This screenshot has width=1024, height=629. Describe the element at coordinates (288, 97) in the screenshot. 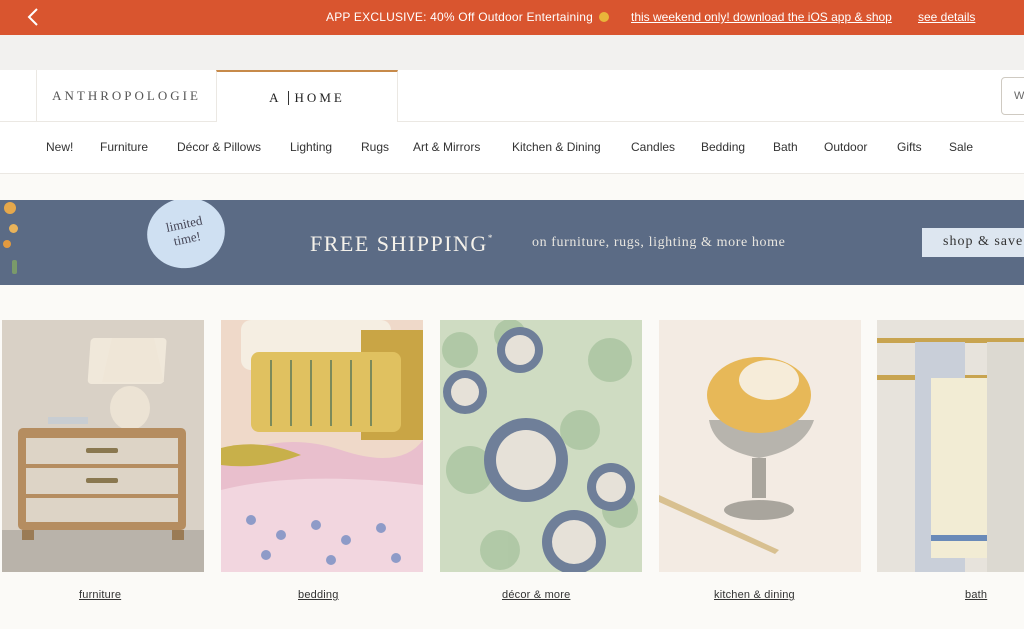

I see `brand-divider` at that location.